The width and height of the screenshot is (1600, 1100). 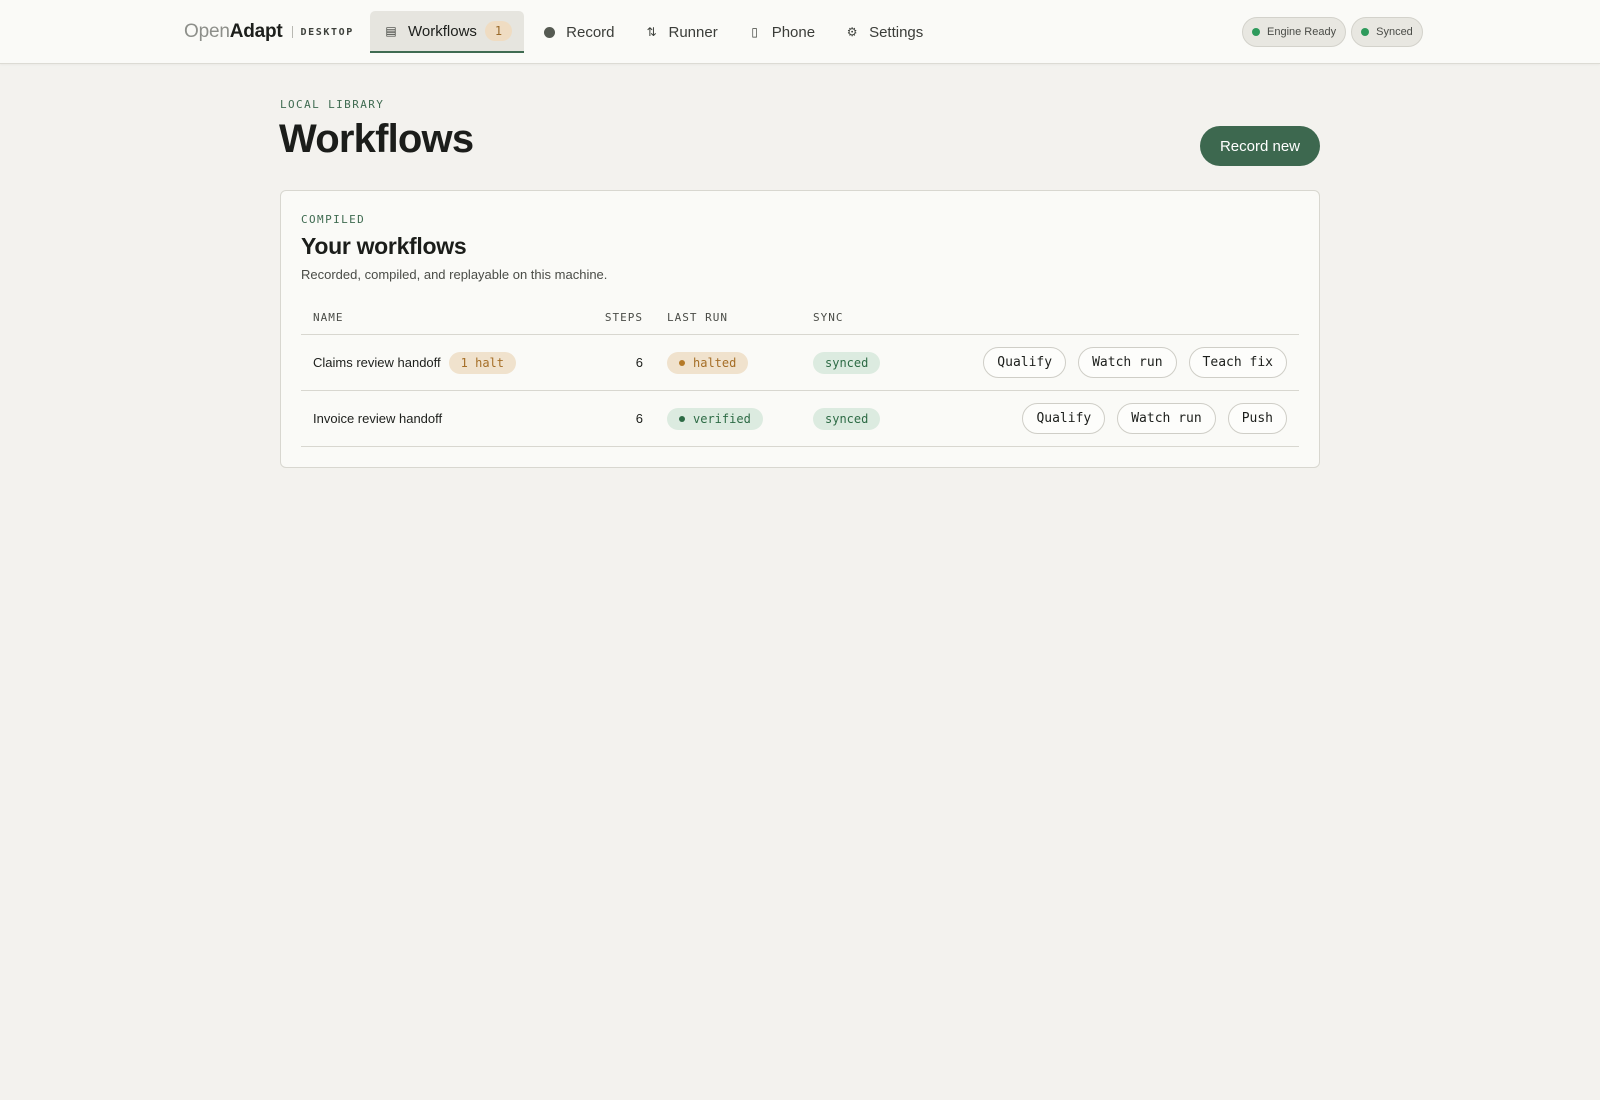 I want to click on tab-phone: ▯ Phone, so click(x=780, y=32).